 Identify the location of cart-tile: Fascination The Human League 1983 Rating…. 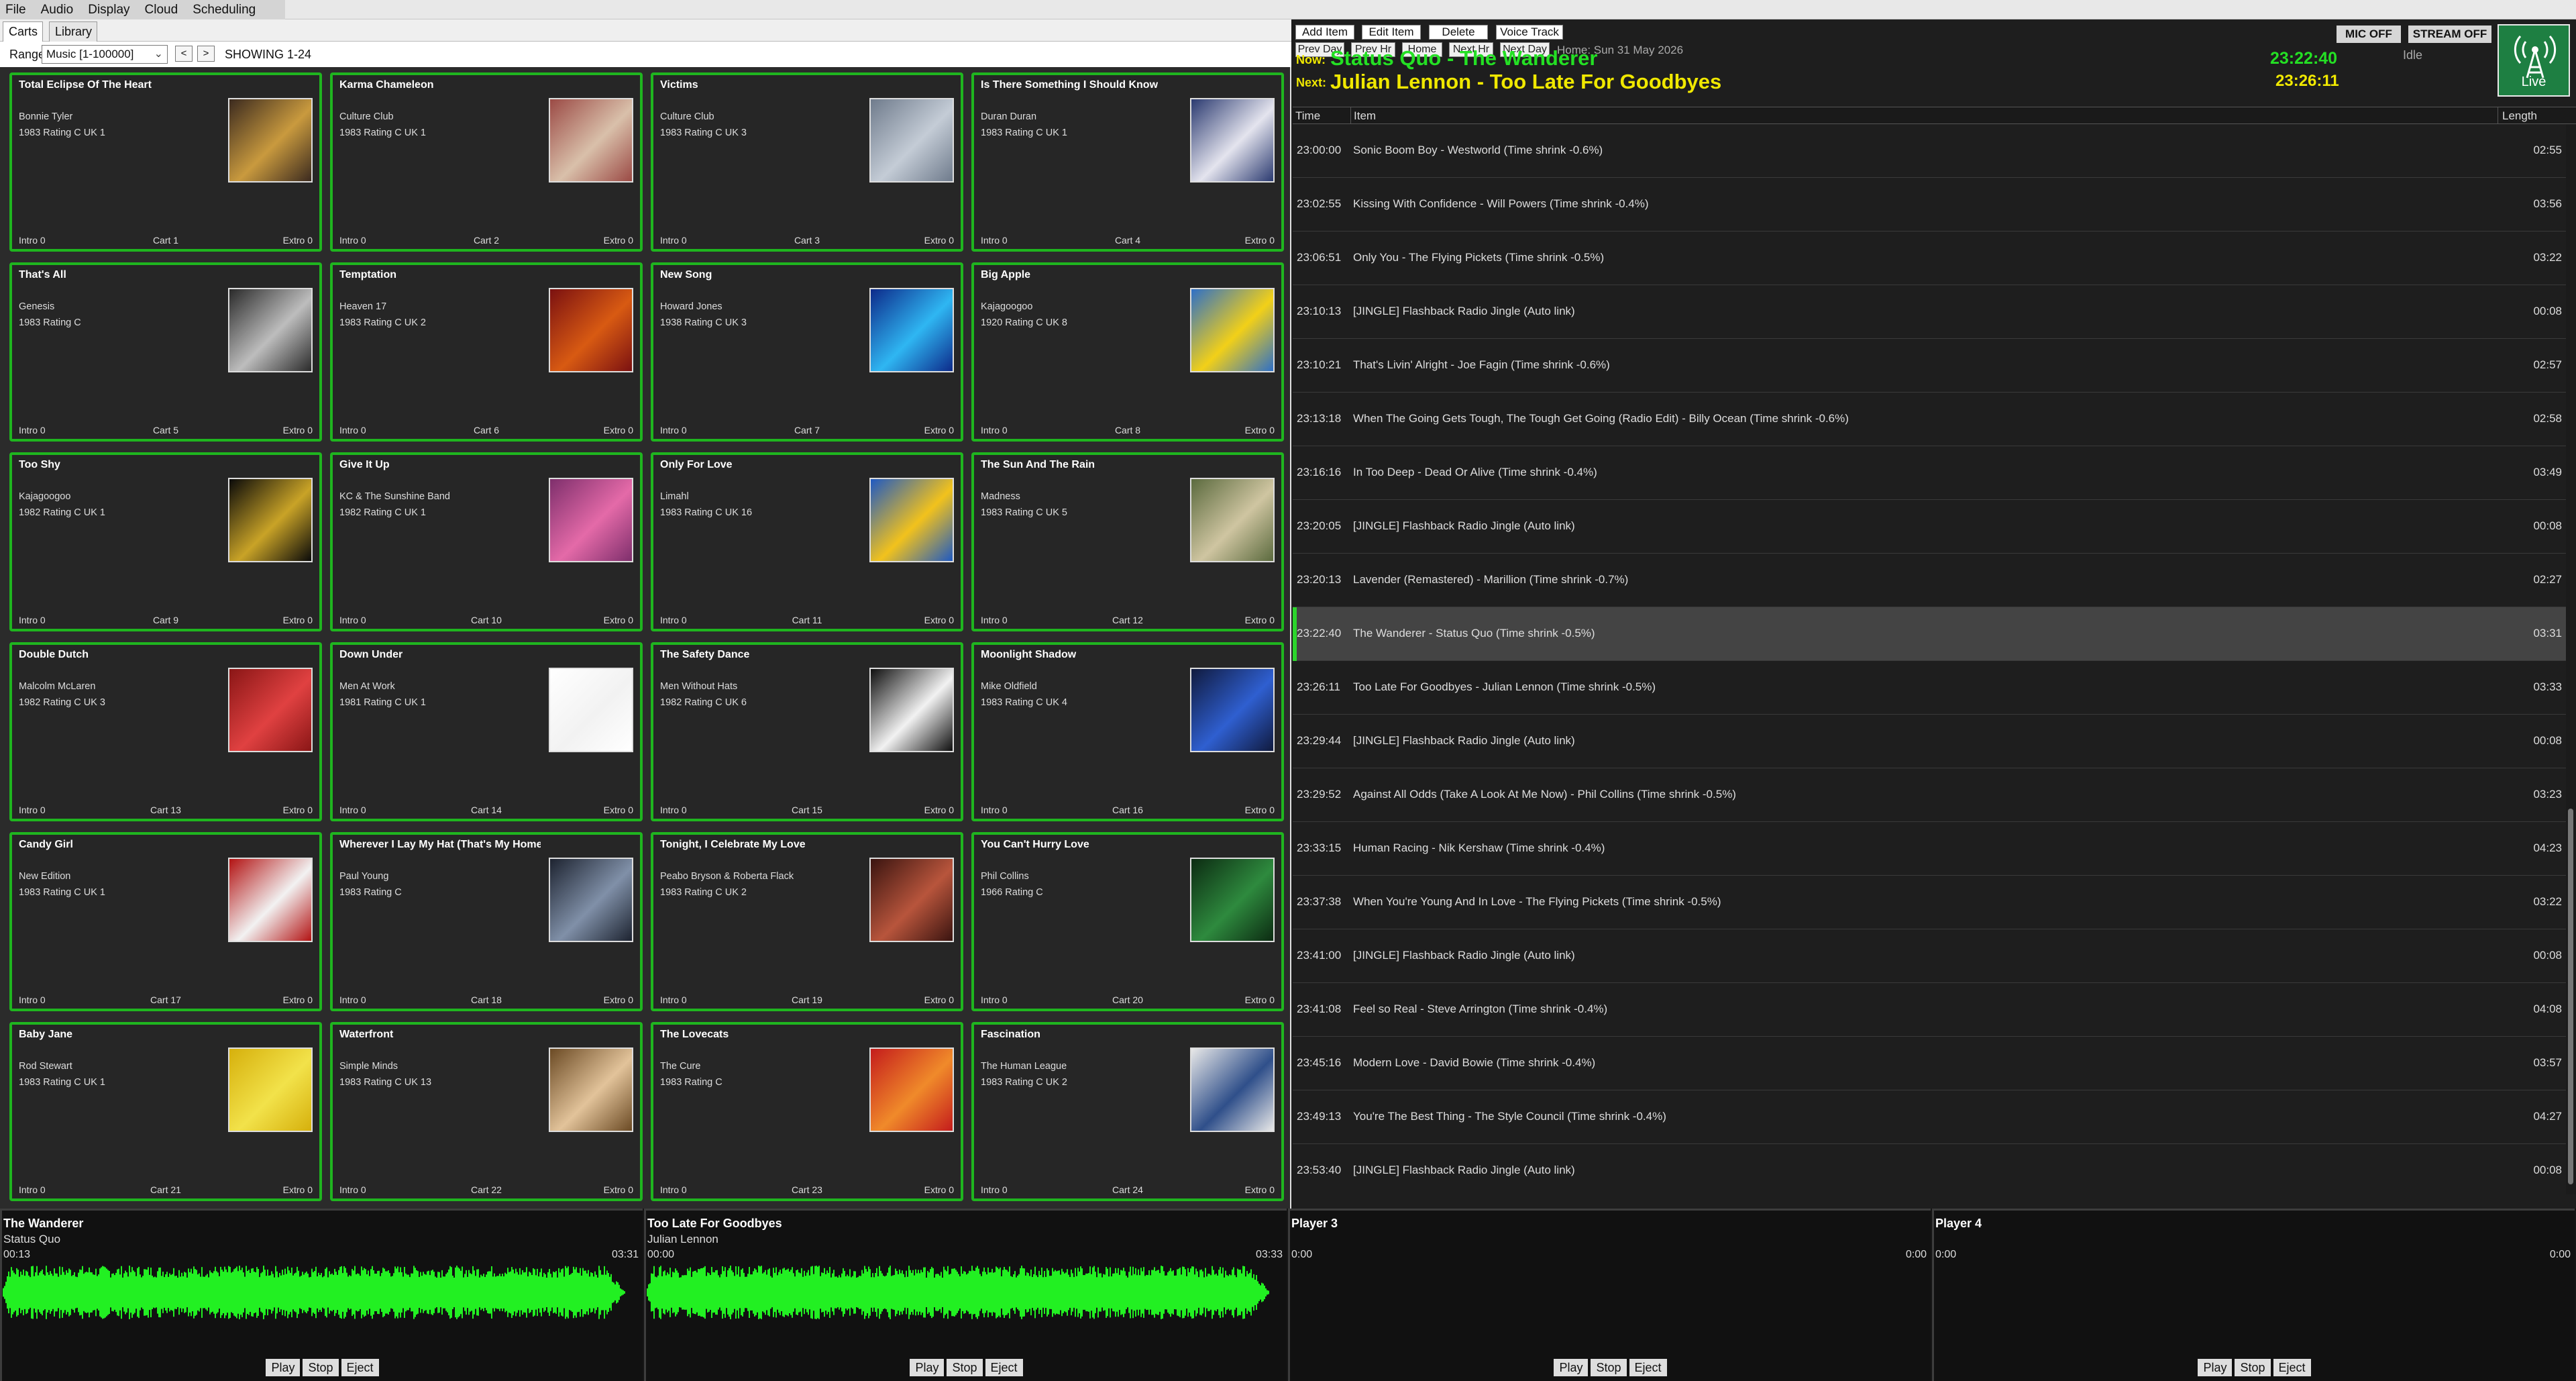
(1127, 1111).